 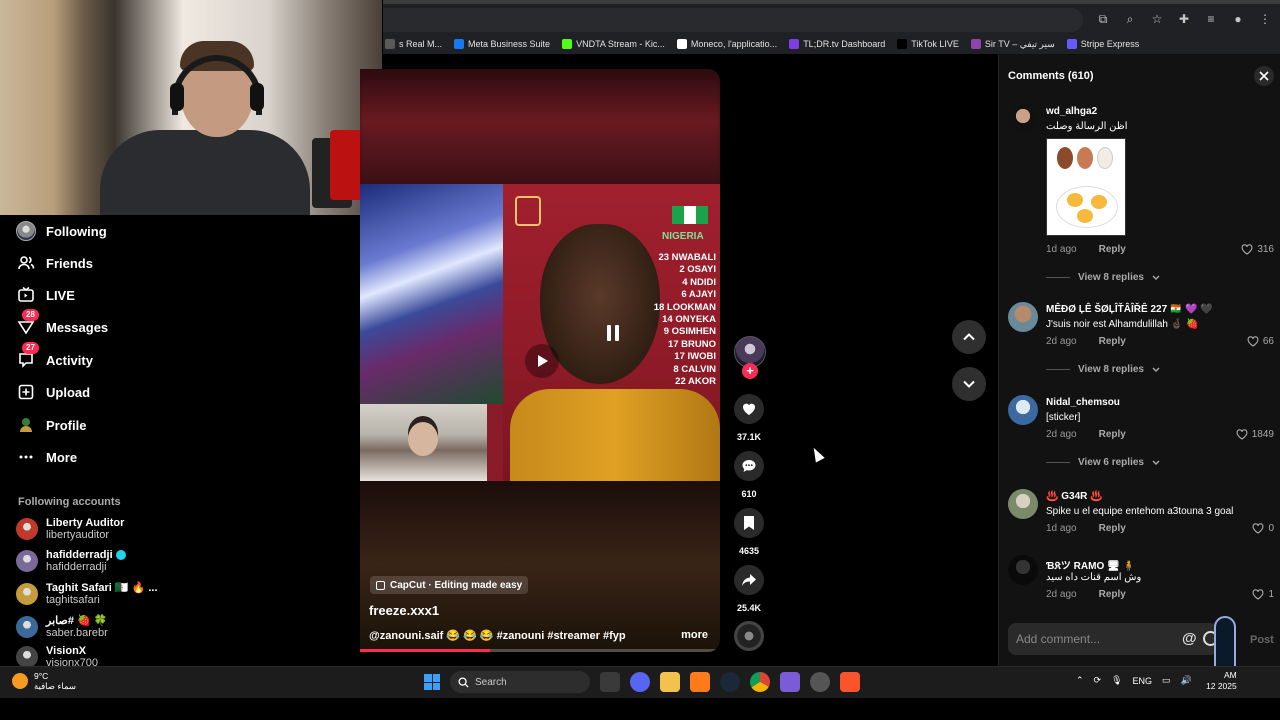 What do you see at coordinates (969, 337) in the screenshot?
I see `previous-video-button` at bounding box center [969, 337].